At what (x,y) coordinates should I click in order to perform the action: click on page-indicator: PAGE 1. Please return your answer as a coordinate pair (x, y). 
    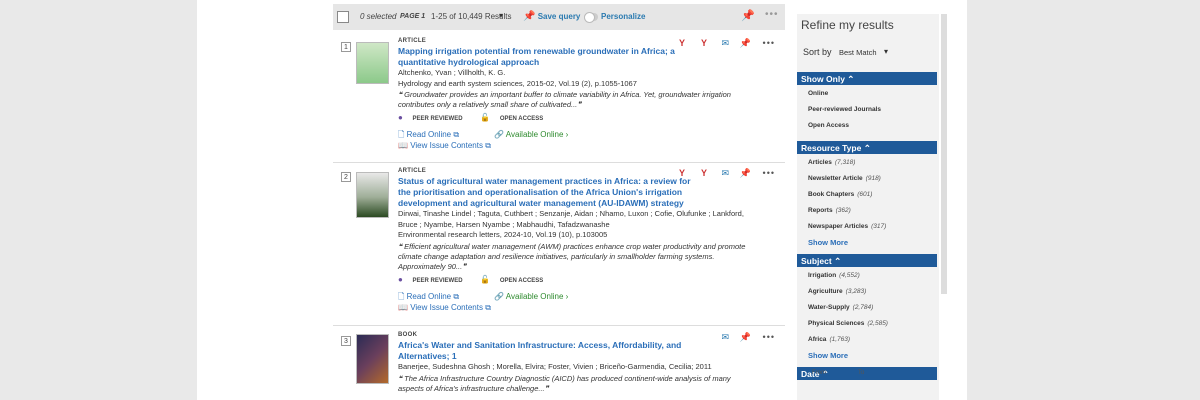
    Looking at the image, I should click on (413, 16).